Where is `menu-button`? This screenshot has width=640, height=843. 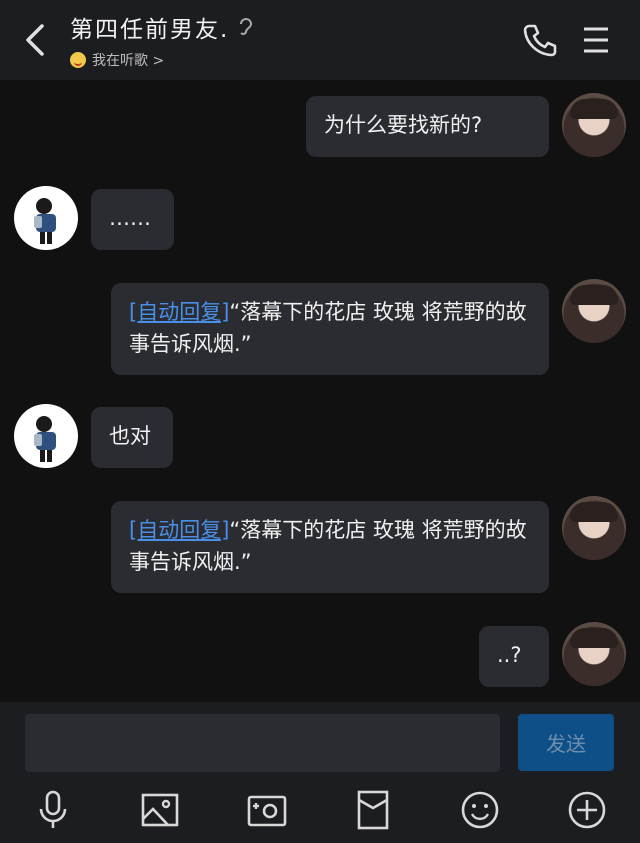
menu-button is located at coordinates (596, 40).